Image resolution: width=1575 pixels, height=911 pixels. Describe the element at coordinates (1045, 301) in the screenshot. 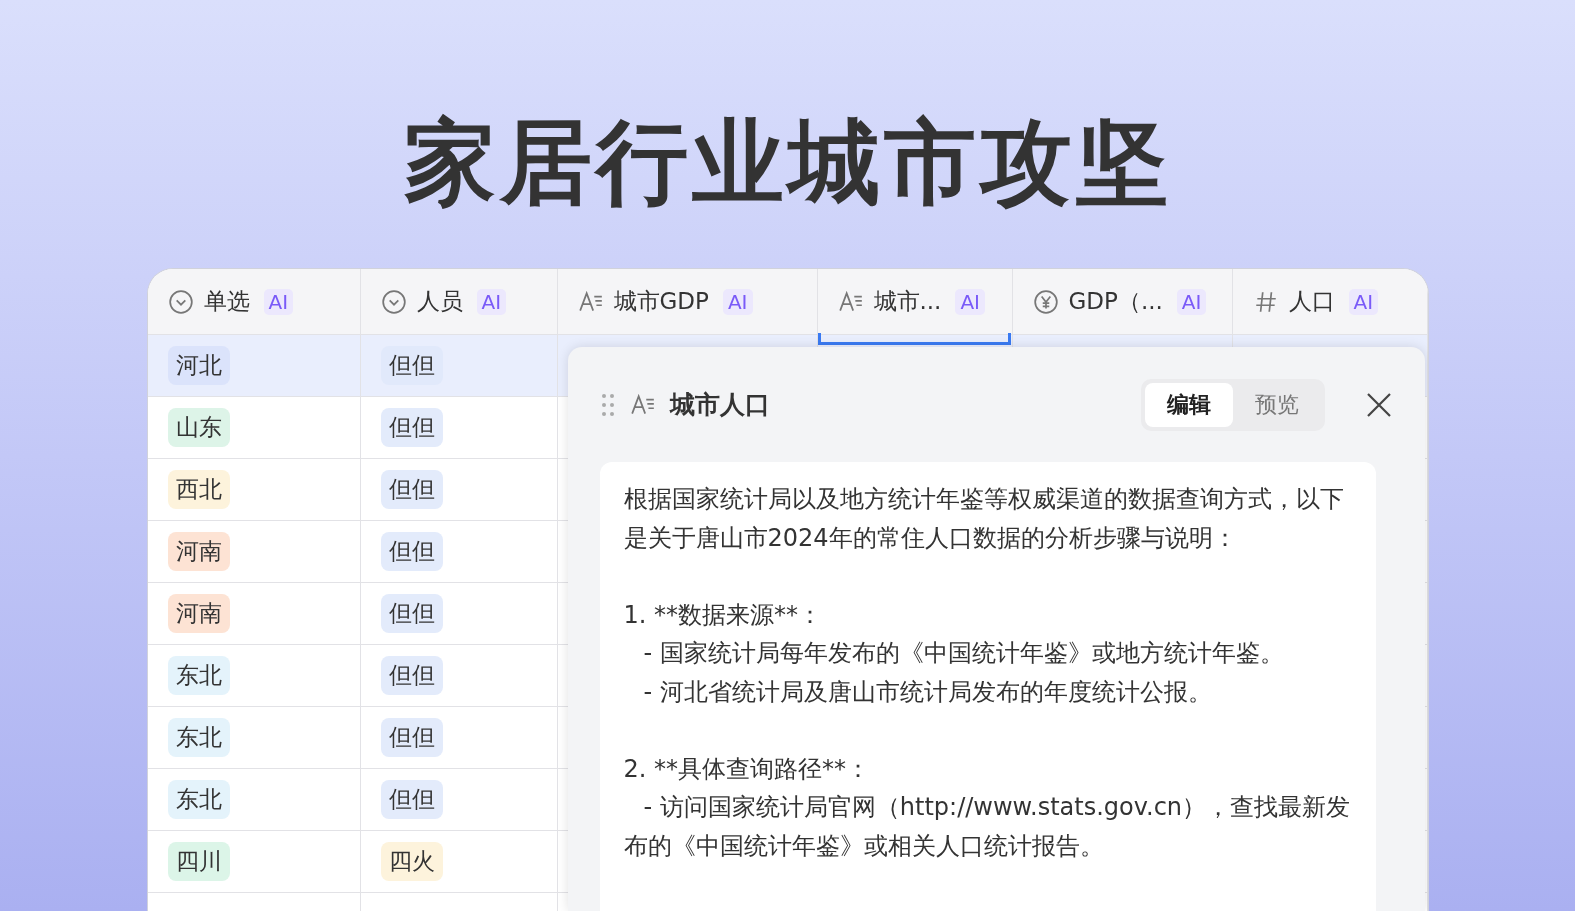

I see `yen-circle-icon` at that location.